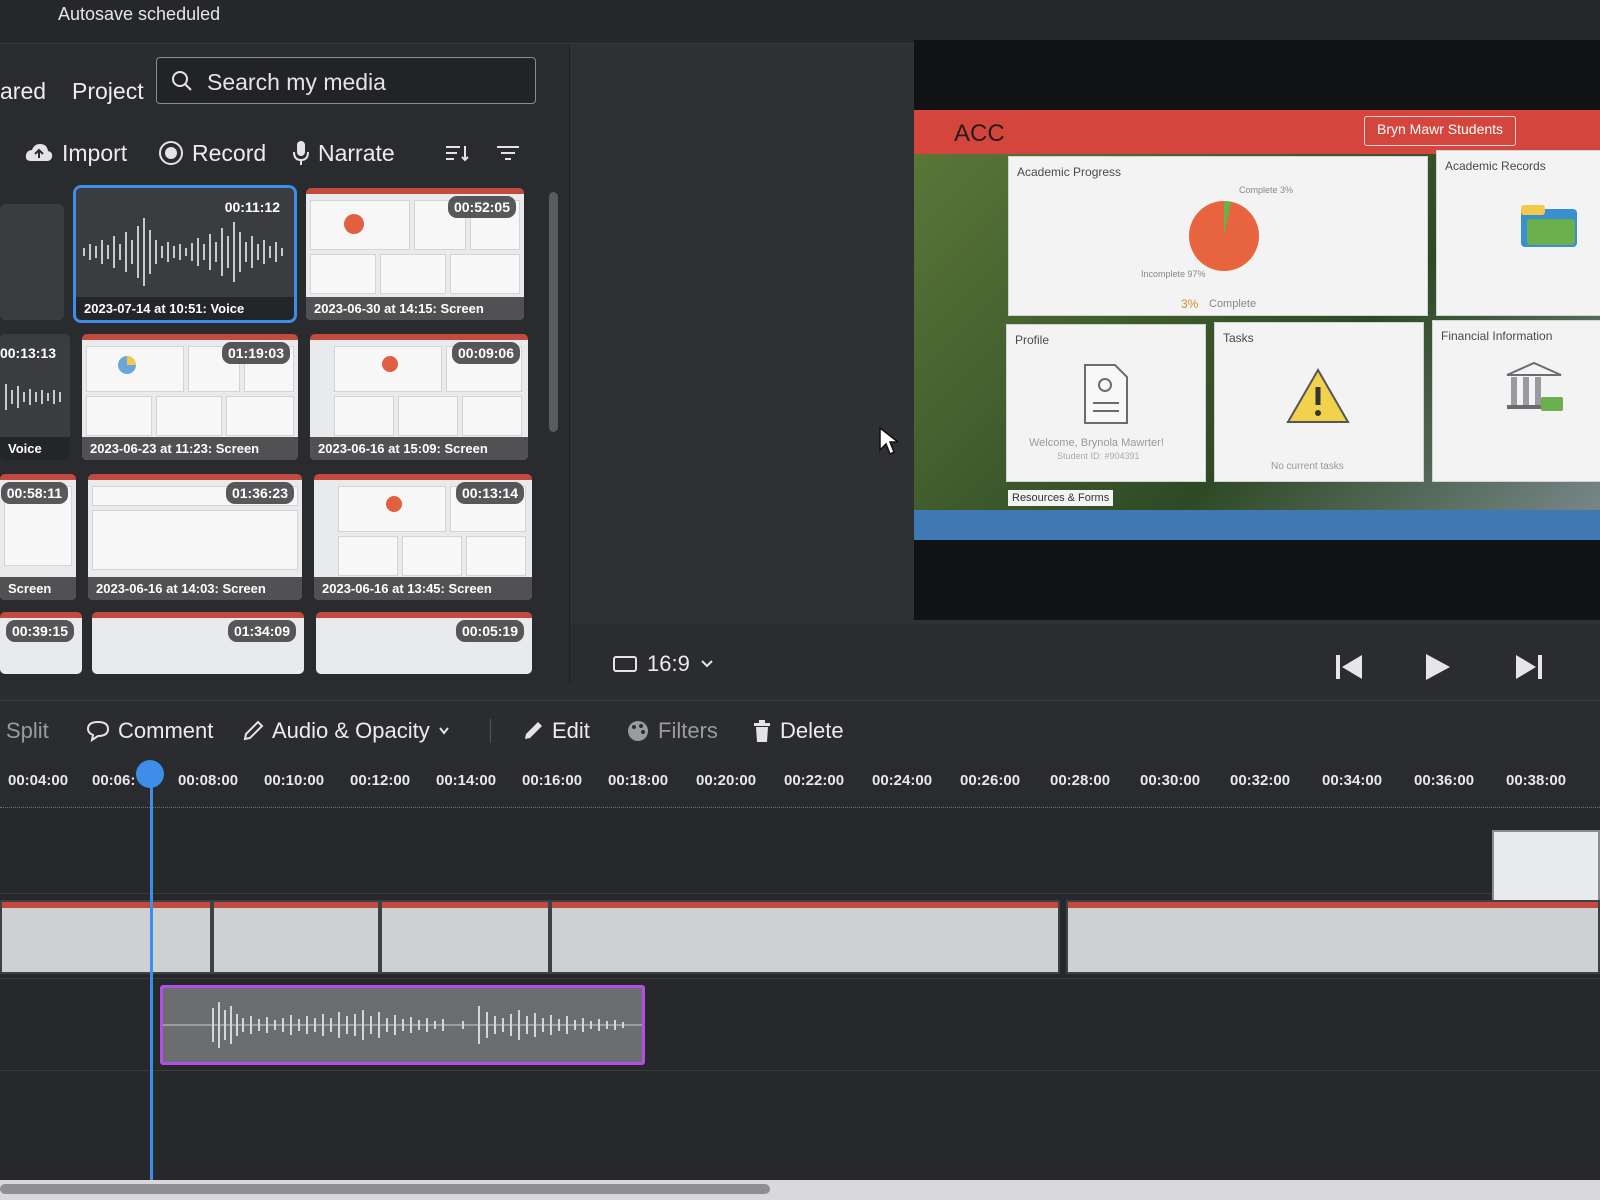 Image resolution: width=1600 pixels, height=1200 pixels. Describe the element at coordinates (1318, 395) in the screenshot. I see `warning-icon` at that location.